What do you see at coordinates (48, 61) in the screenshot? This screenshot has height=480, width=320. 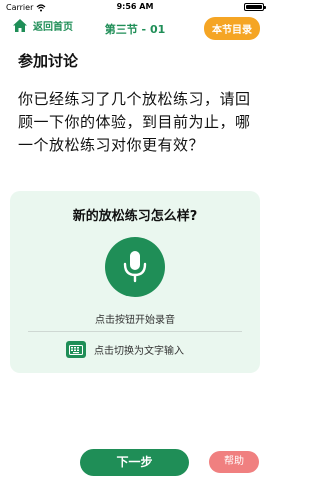 I see `page-title: 参加讨论` at bounding box center [48, 61].